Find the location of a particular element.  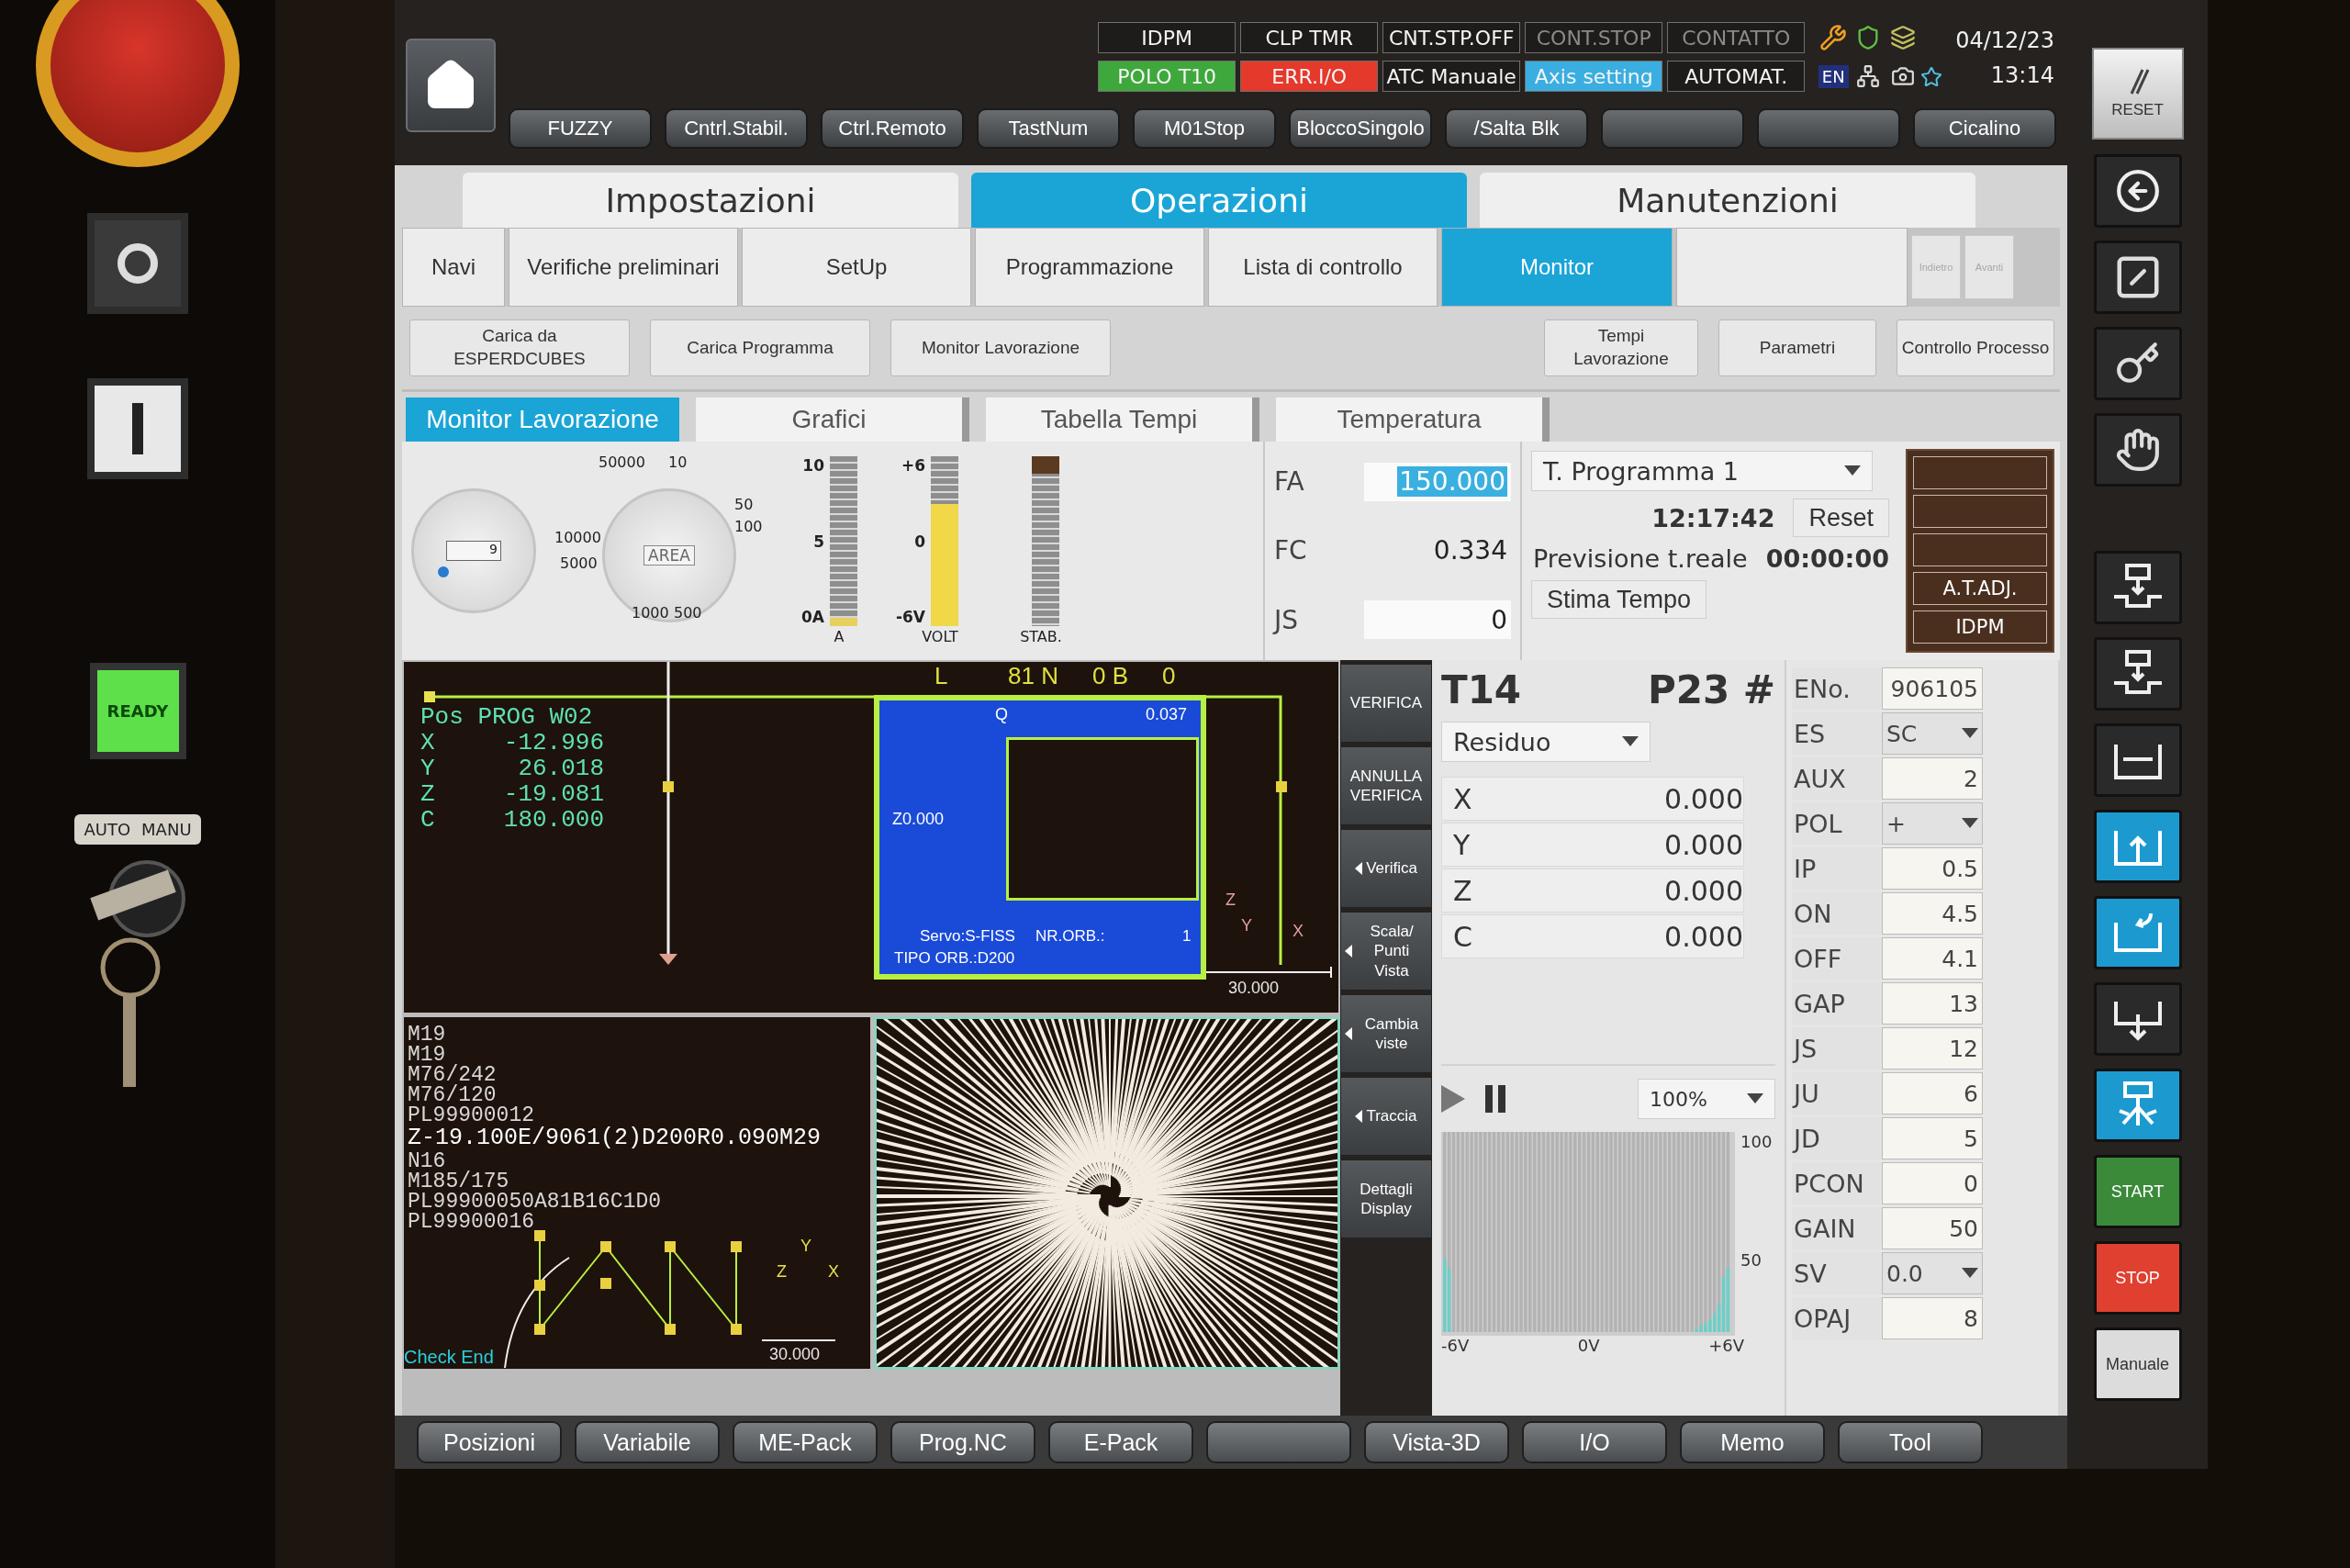

language-indicator: EN is located at coordinates (1833, 76).